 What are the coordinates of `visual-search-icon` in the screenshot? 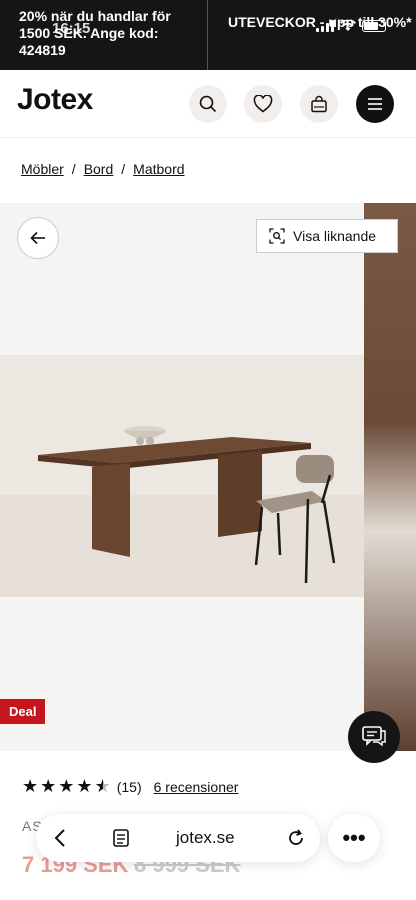 It's located at (277, 236).